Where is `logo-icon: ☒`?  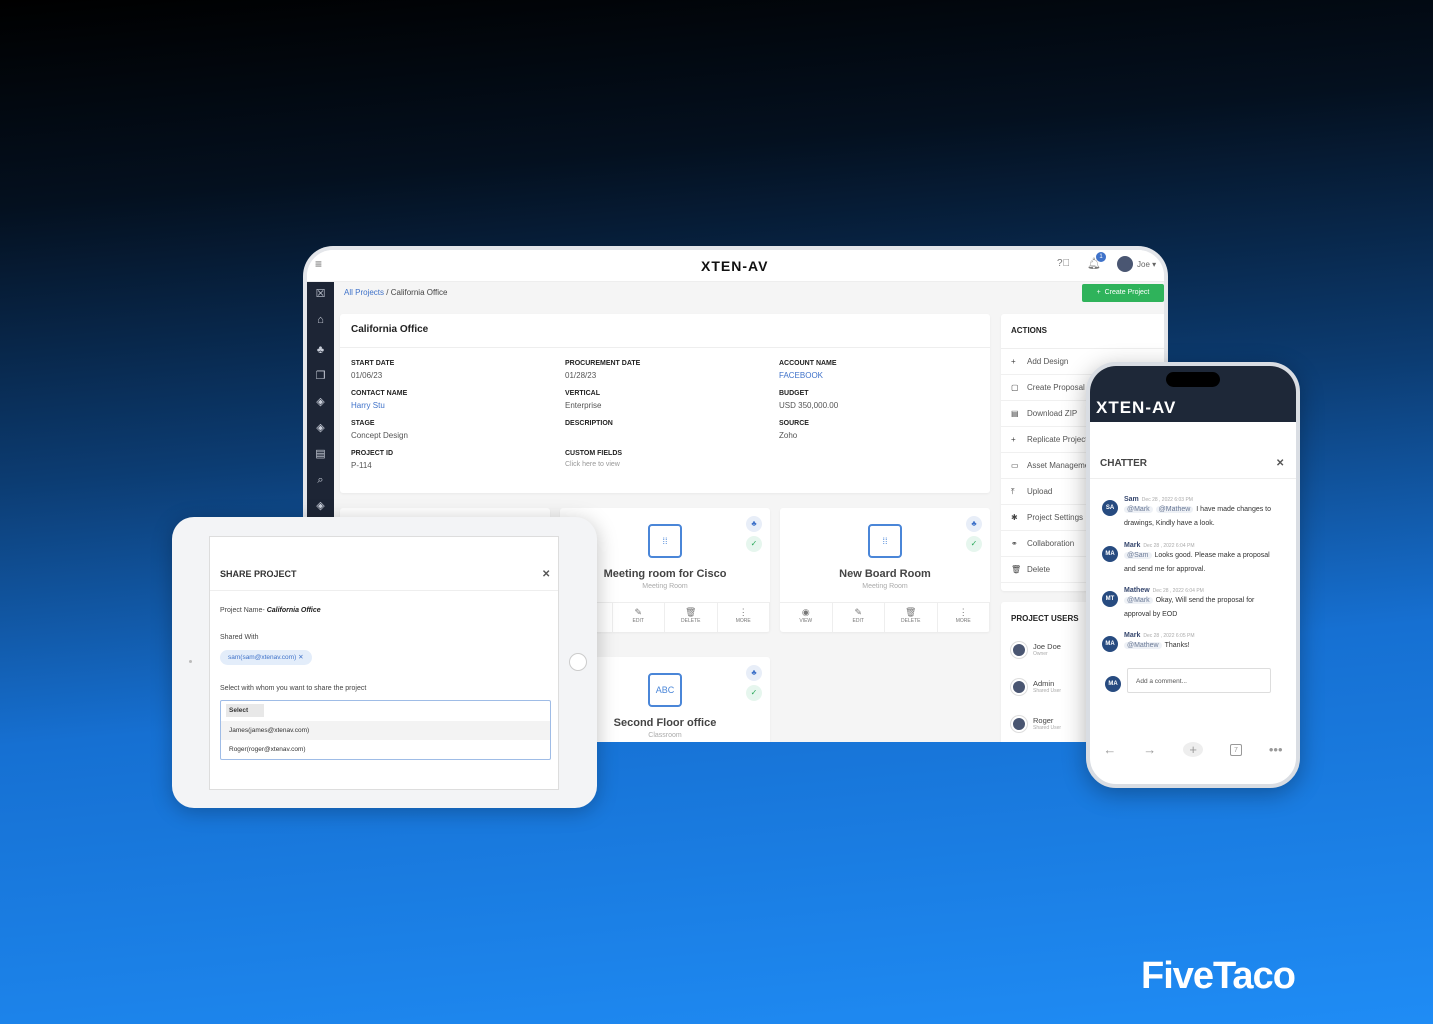
logo-icon: ☒ is located at coordinates (320, 294).